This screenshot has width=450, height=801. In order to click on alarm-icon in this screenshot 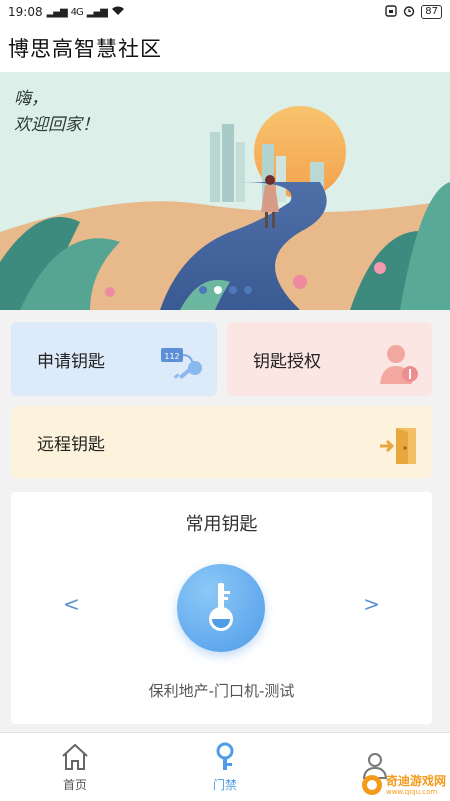, I will do `click(409, 12)`.